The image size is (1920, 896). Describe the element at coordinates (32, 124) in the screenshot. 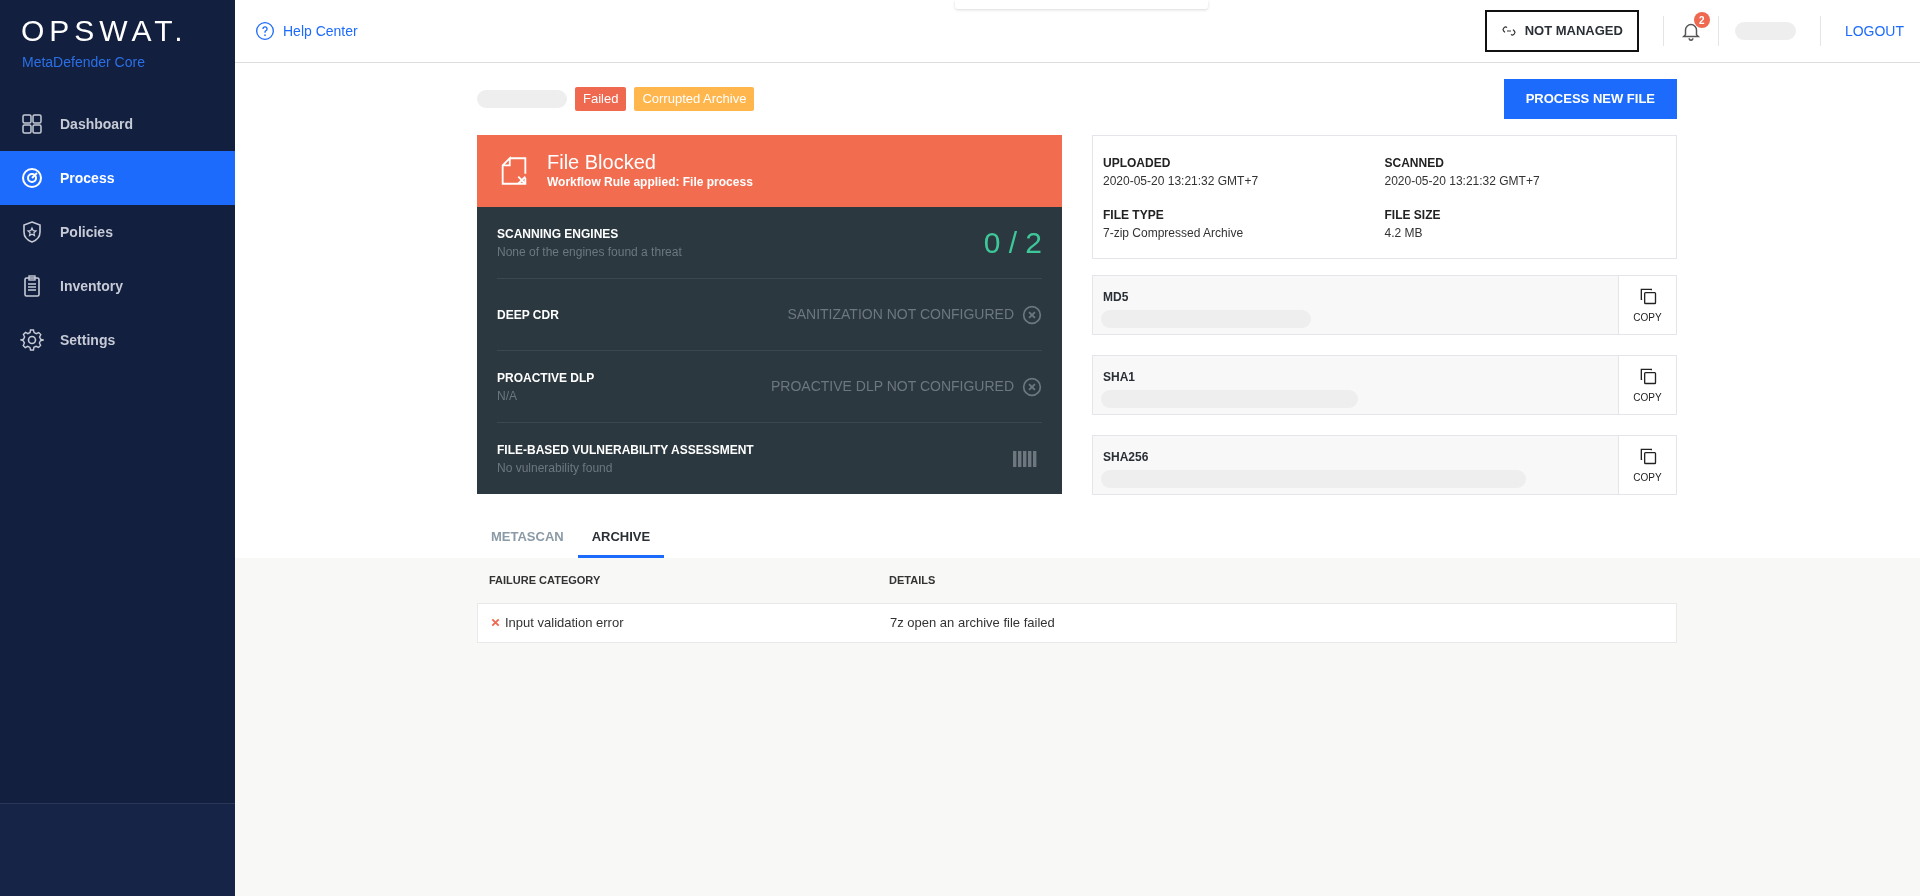

I see `grid-icon` at that location.